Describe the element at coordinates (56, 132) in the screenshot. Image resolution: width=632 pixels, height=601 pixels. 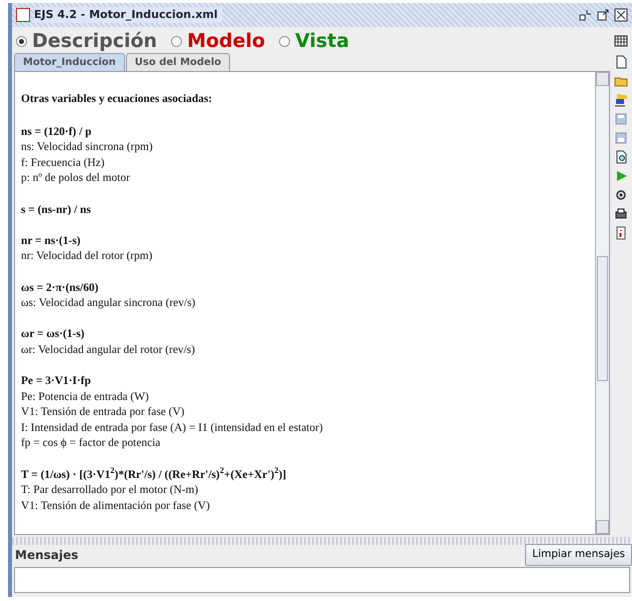
I see `equation-text: ns = (120·f) / p` at that location.